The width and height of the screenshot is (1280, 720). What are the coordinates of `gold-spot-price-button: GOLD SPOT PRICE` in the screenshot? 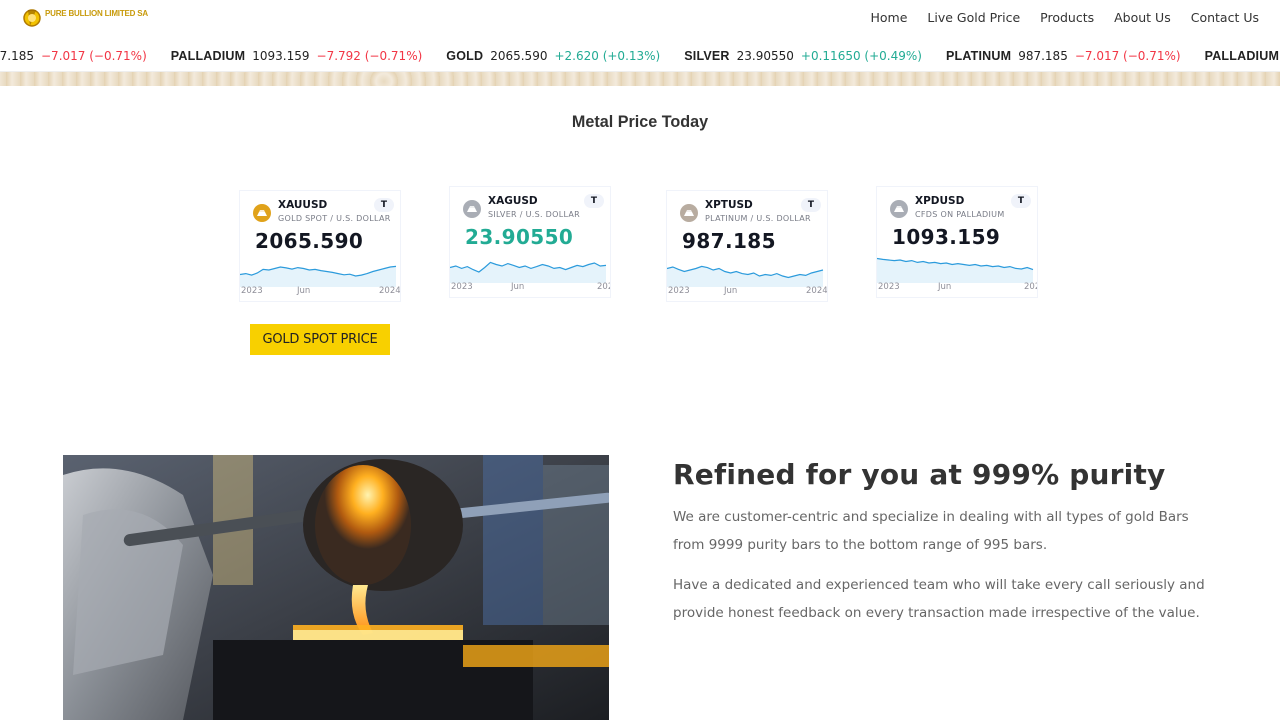 It's located at (320, 339).